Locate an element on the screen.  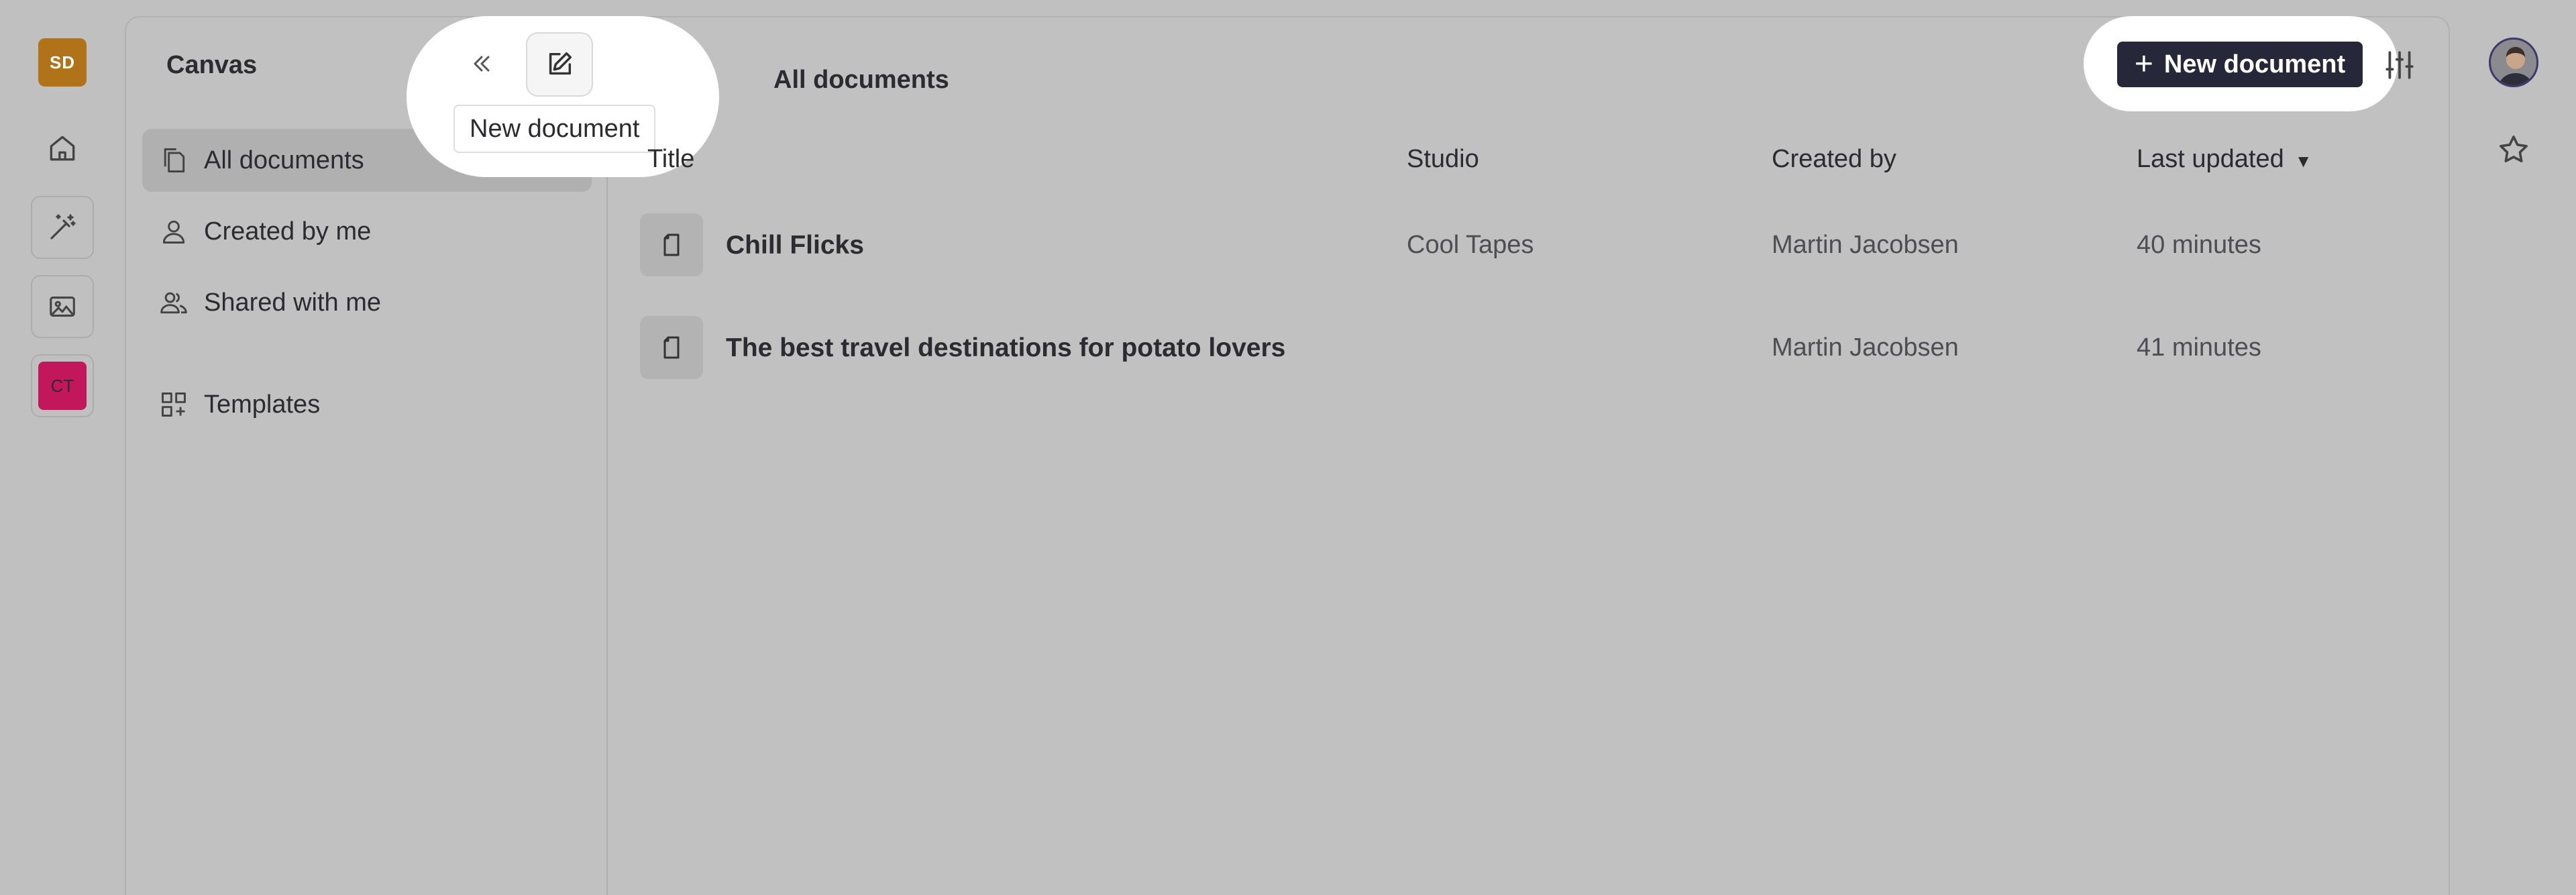
image-icon is located at coordinates (62, 307).